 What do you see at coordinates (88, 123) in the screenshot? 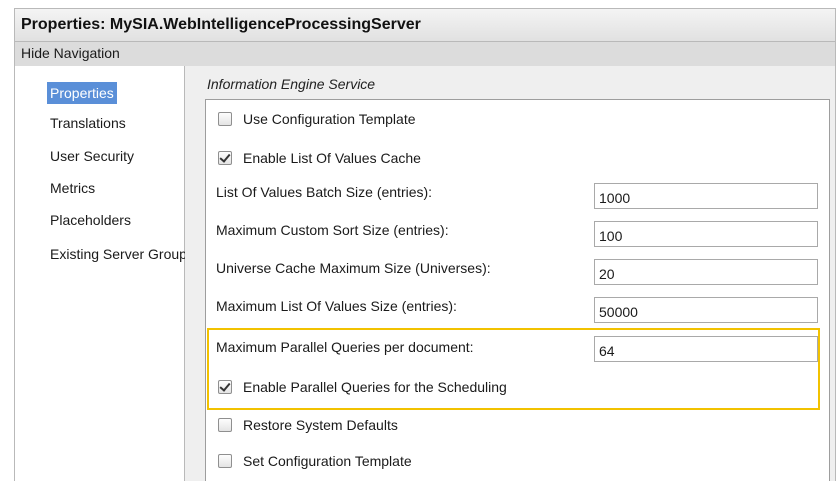
I see `sidebar-item-translations: Translations` at bounding box center [88, 123].